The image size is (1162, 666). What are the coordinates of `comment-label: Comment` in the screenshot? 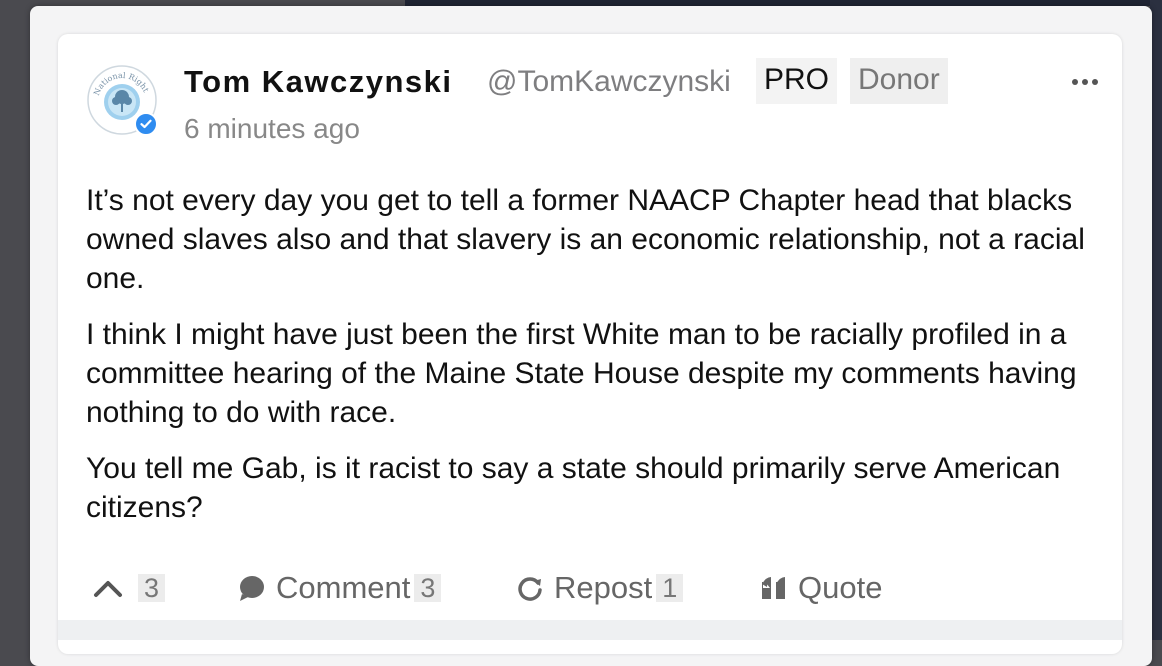 It's located at (343, 587).